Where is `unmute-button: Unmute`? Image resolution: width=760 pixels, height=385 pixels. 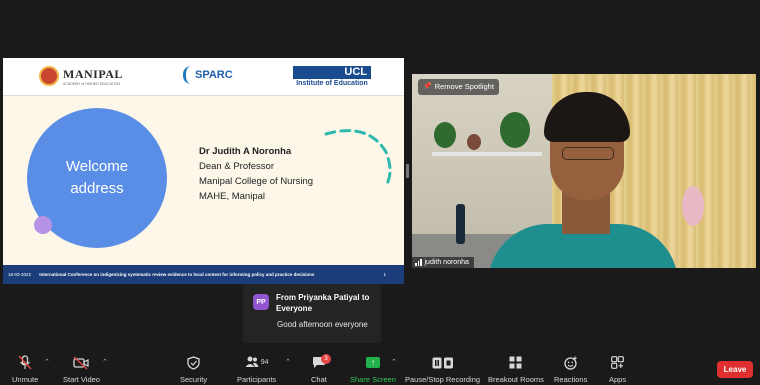 unmute-button: Unmute is located at coordinates (25, 369).